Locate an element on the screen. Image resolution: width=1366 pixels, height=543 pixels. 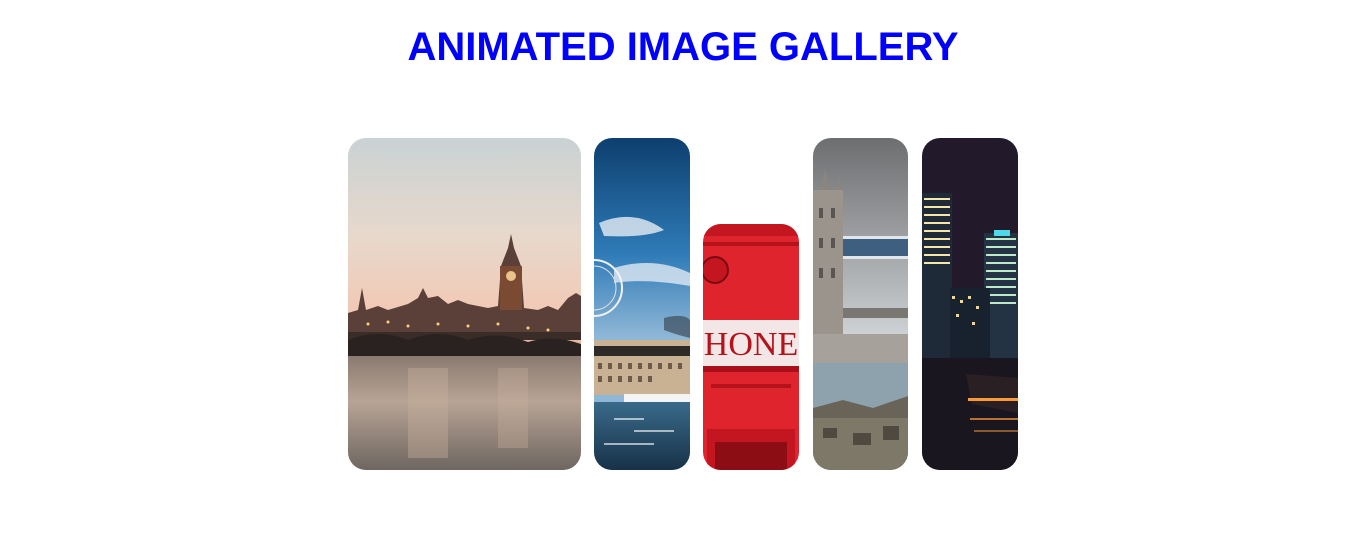
gallery-image-telephone-box: HONE is located at coordinates (751, 347).